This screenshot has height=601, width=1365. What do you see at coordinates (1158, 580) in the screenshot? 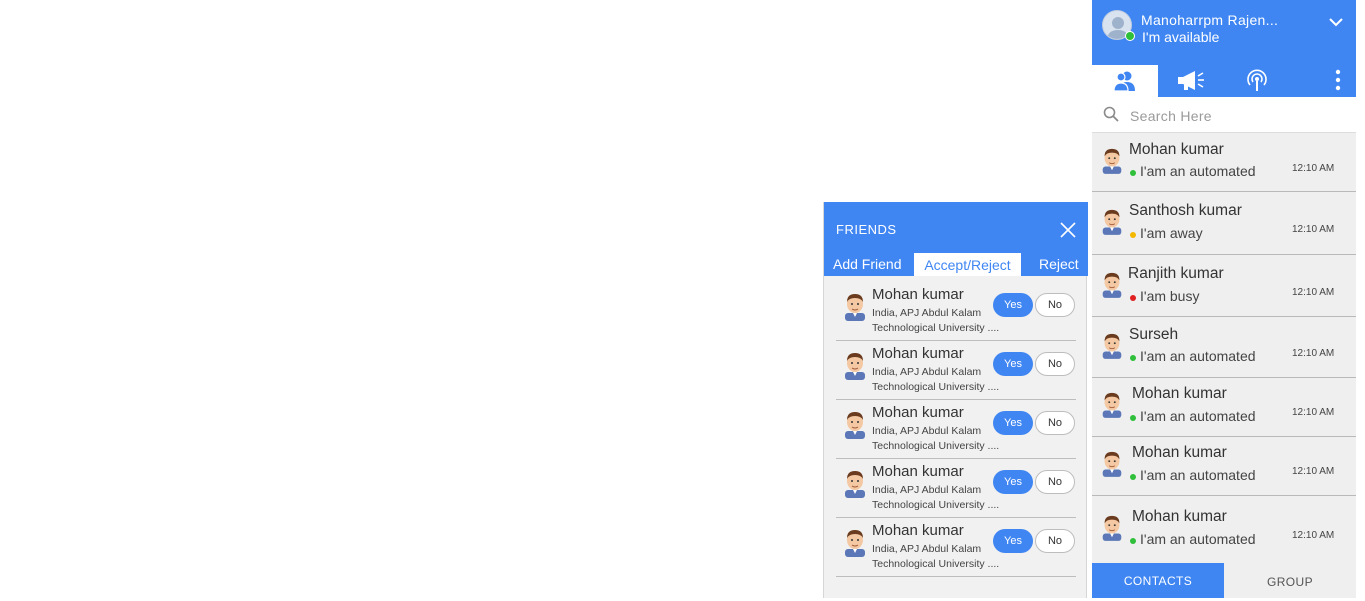
I see `tab-contacts-footer: CONTACTS` at bounding box center [1158, 580].